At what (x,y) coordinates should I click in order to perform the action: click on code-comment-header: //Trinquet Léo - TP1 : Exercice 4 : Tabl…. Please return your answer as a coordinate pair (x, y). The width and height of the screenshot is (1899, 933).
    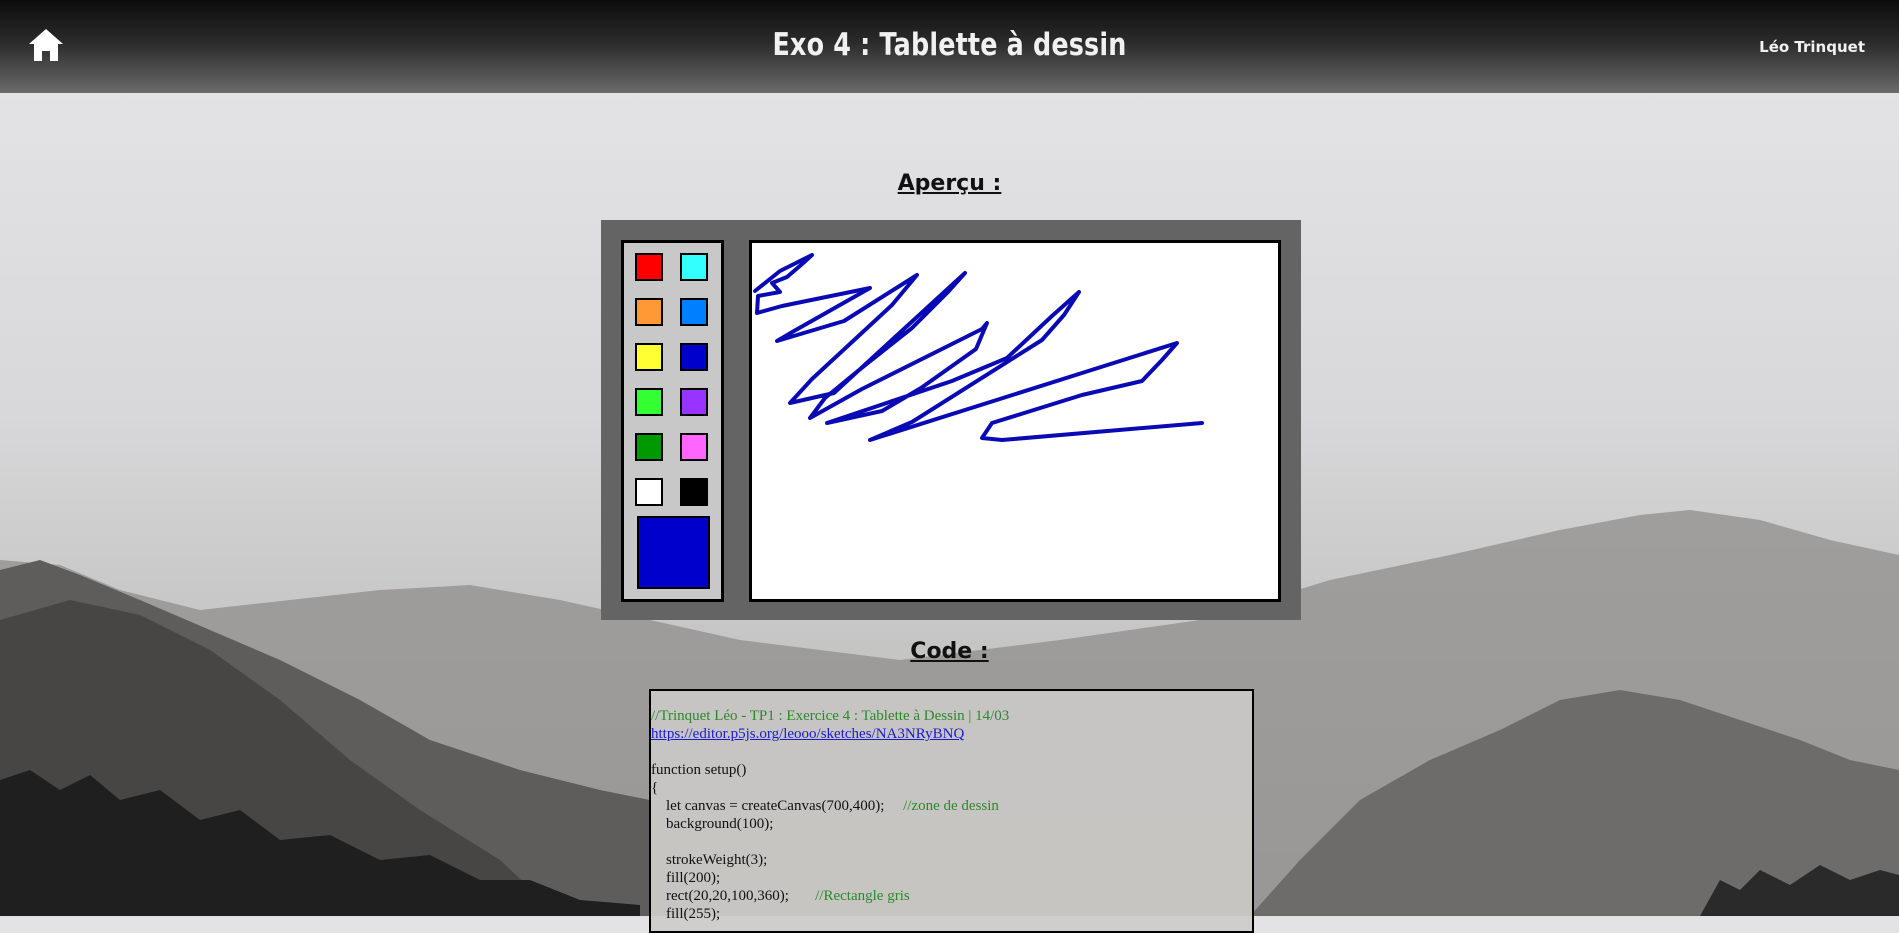
    Looking at the image, I should click on (830, 716).